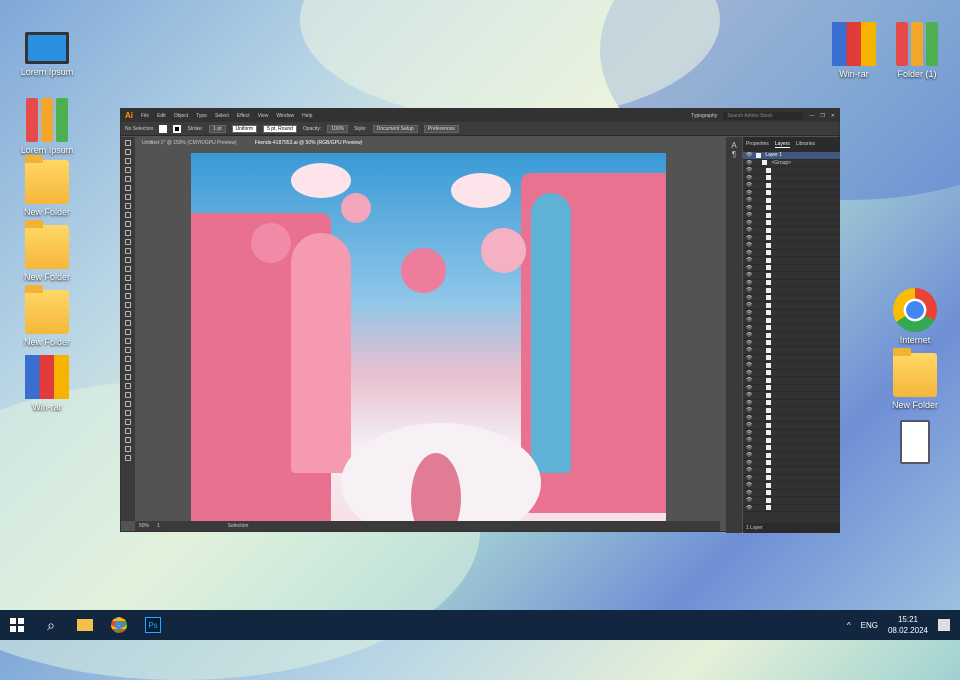 This screenshot has width=960, height=680. What do you see at coordinates (782, 144) in the screenshot?
I see `panel-tab-layers: Layers` at bounding box center [782, 144].